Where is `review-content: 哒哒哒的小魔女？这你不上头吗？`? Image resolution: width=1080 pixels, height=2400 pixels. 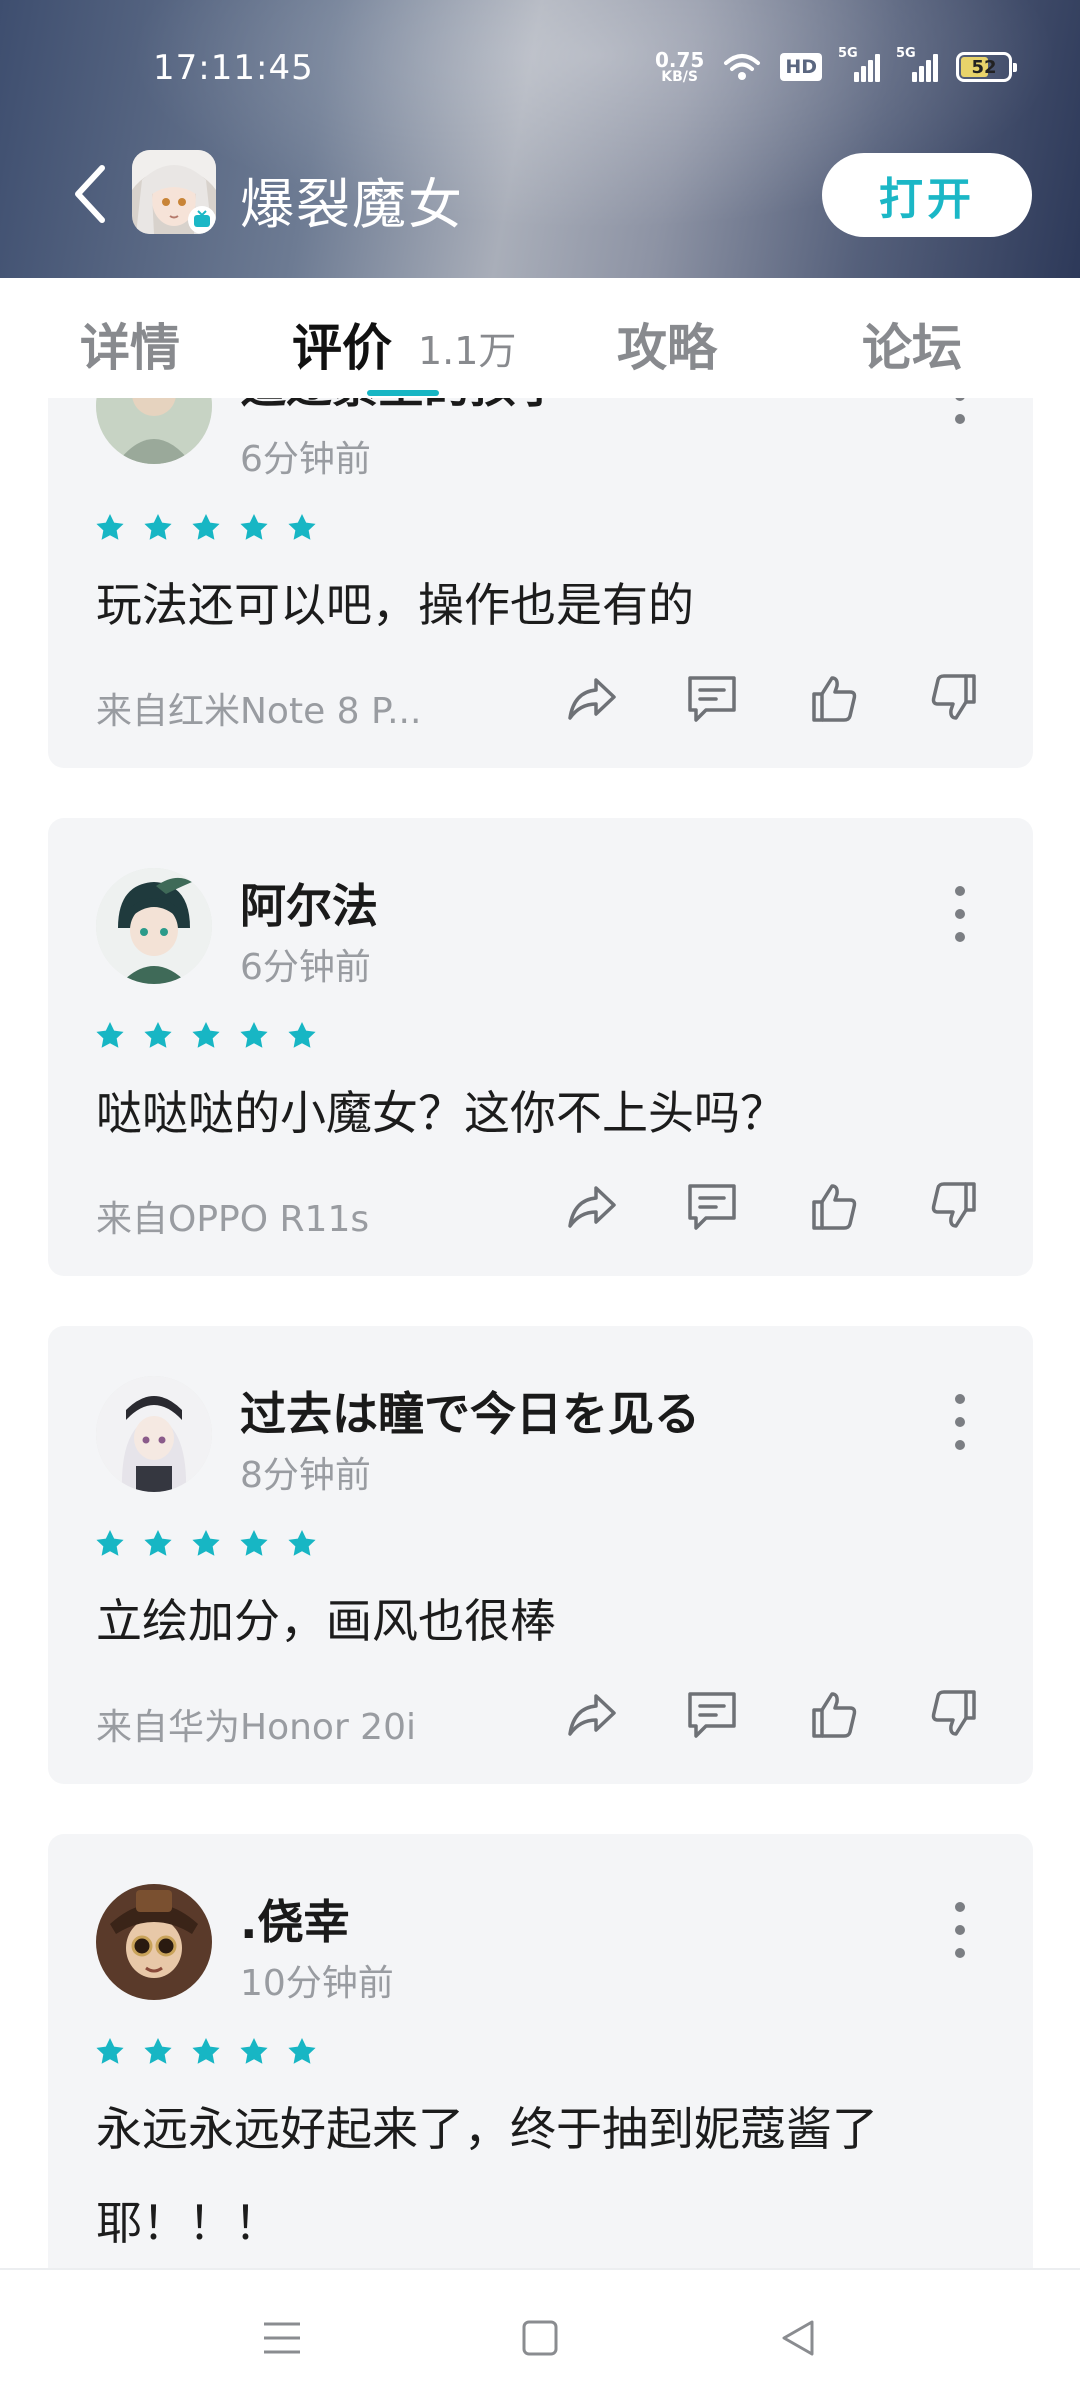 review-content: 哒哒哒的小魔女？这你不上头吗？ is located at coordinates (536, 1113).